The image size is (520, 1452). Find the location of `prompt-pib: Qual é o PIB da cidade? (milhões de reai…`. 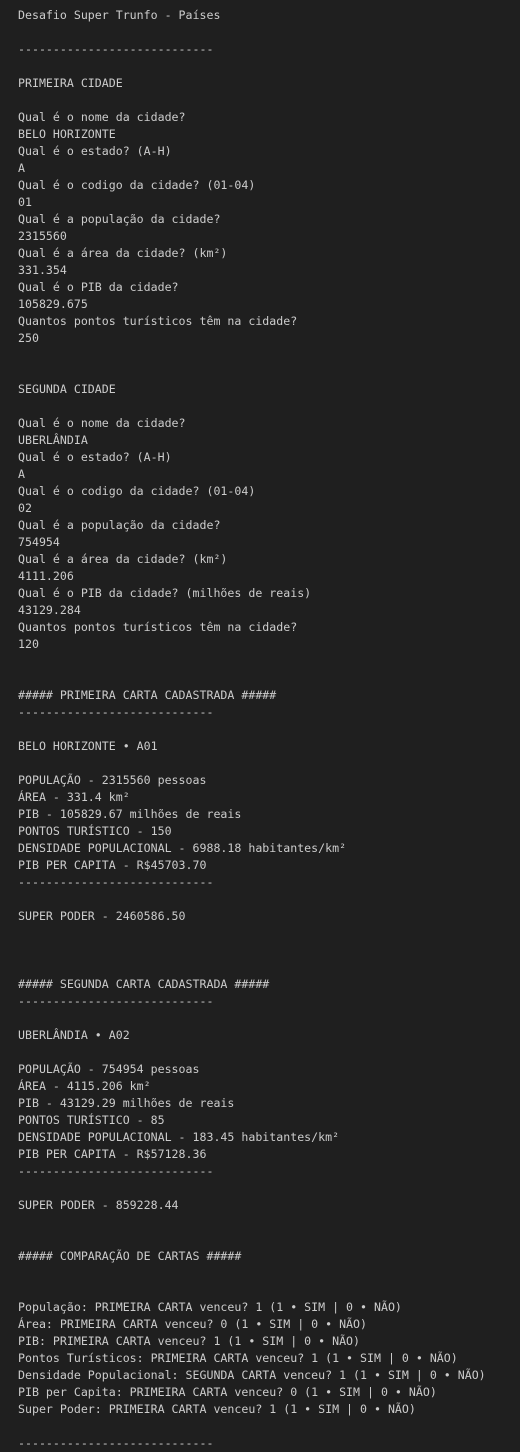

prompt-pib: Qual é o PIB da cidade? (milhões de reai… is located at coordinates (165, 593).